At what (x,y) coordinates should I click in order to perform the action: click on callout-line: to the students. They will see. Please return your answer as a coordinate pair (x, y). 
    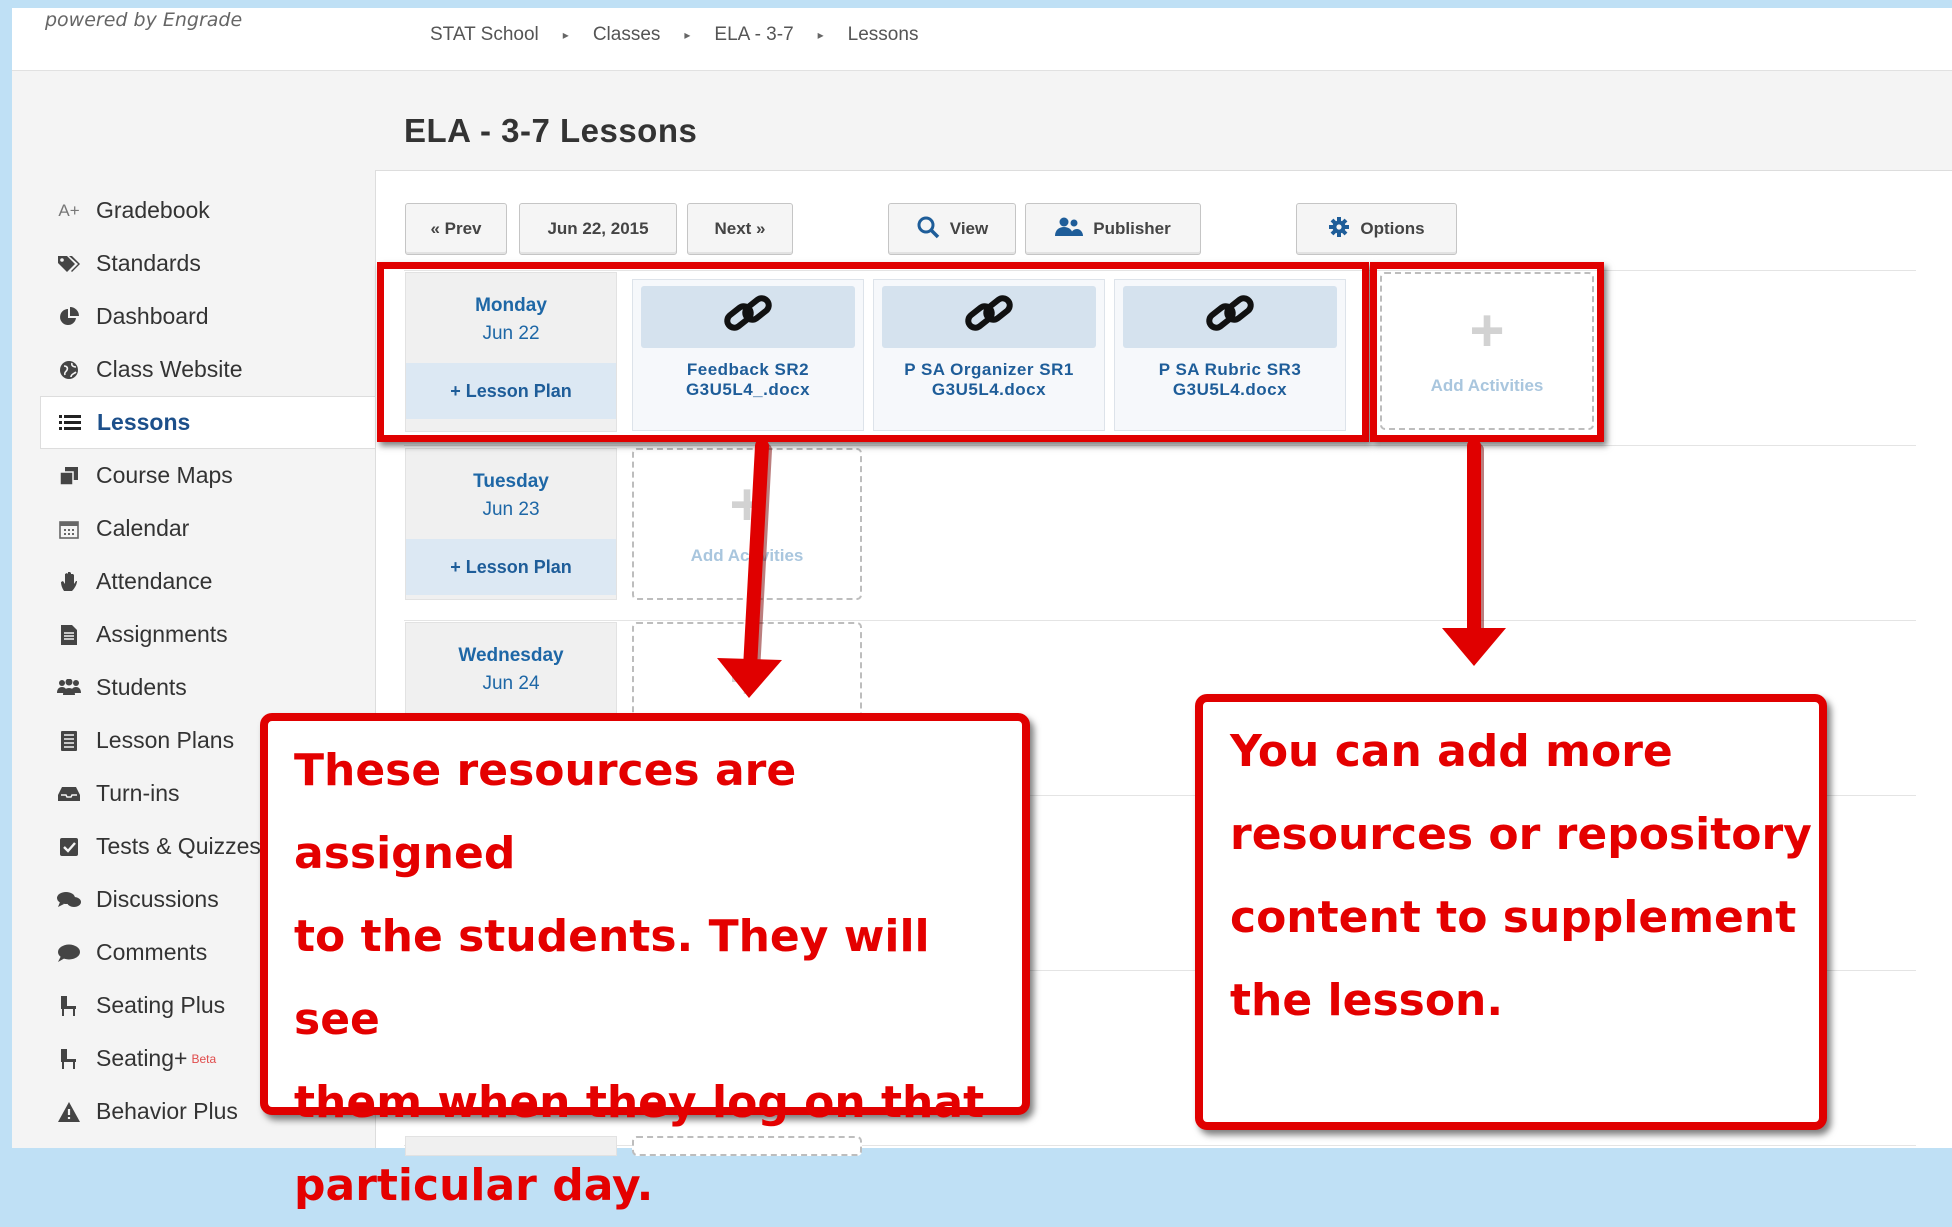
    Looking at the image, I should click on (612, 978).